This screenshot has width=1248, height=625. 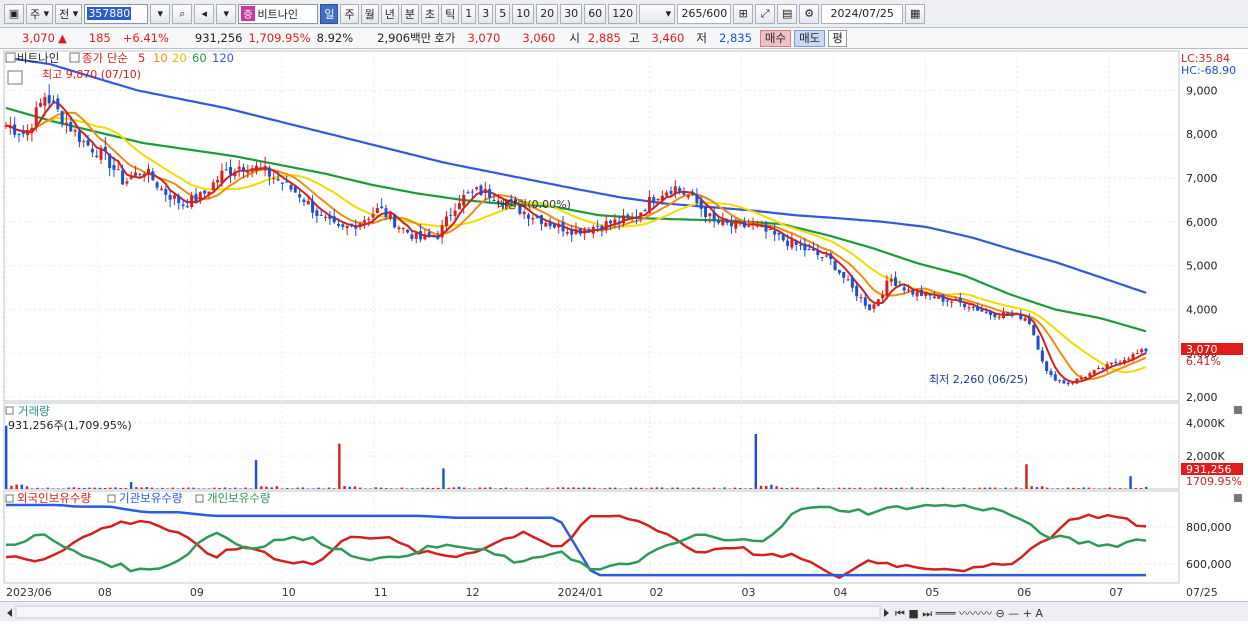 I want to click on scope-select: 전 ▾, so click(x=69, y=13).